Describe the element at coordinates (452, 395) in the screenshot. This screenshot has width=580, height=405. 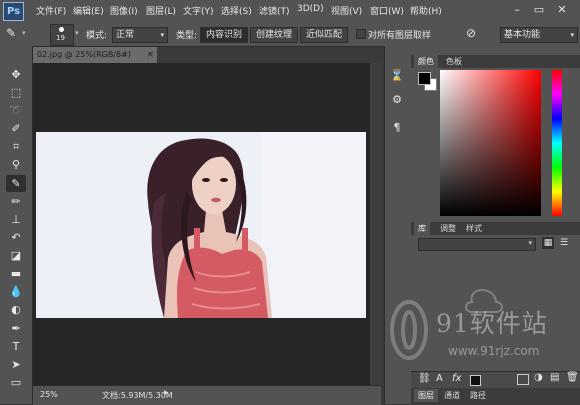
I see `tab-channels: 通道` at that location.